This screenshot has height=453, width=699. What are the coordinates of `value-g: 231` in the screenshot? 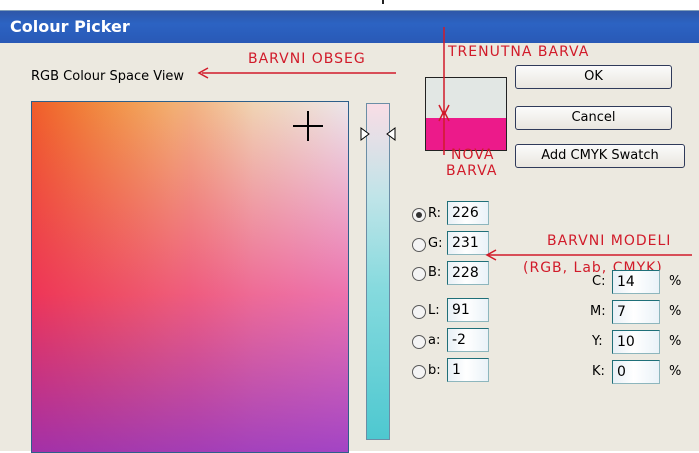 It's located at (465, 243).